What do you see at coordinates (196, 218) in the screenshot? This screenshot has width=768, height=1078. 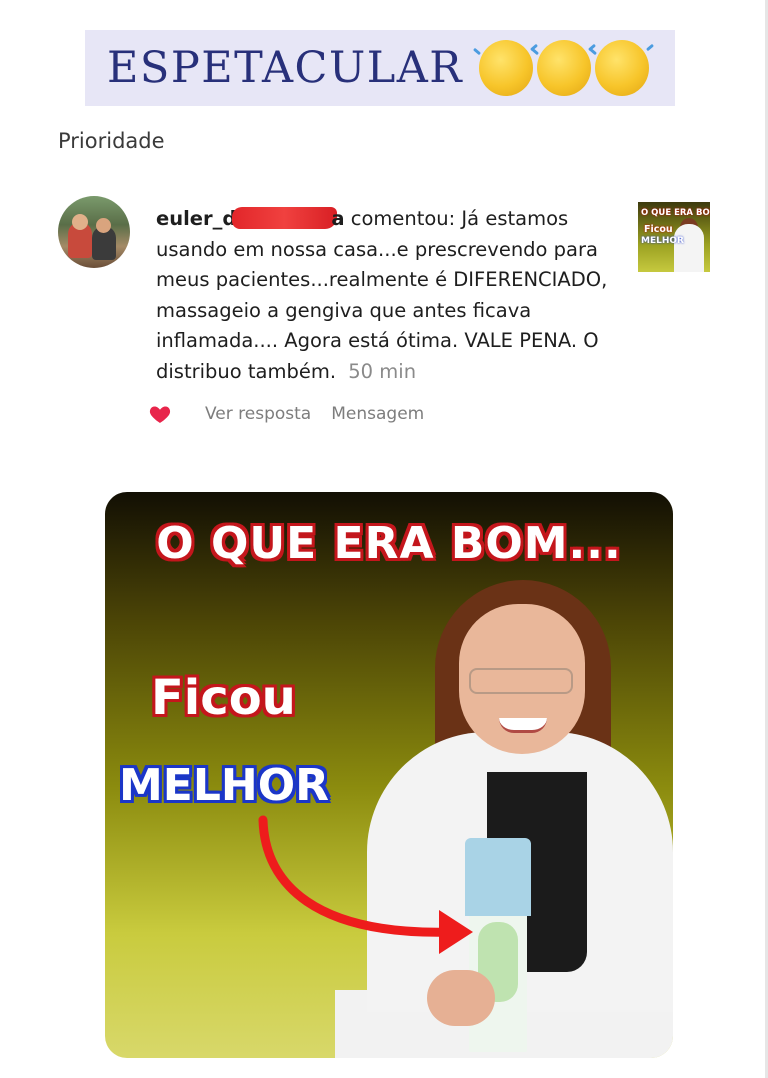 I see `username-start: euler_d` at bounding box center [196, 218].